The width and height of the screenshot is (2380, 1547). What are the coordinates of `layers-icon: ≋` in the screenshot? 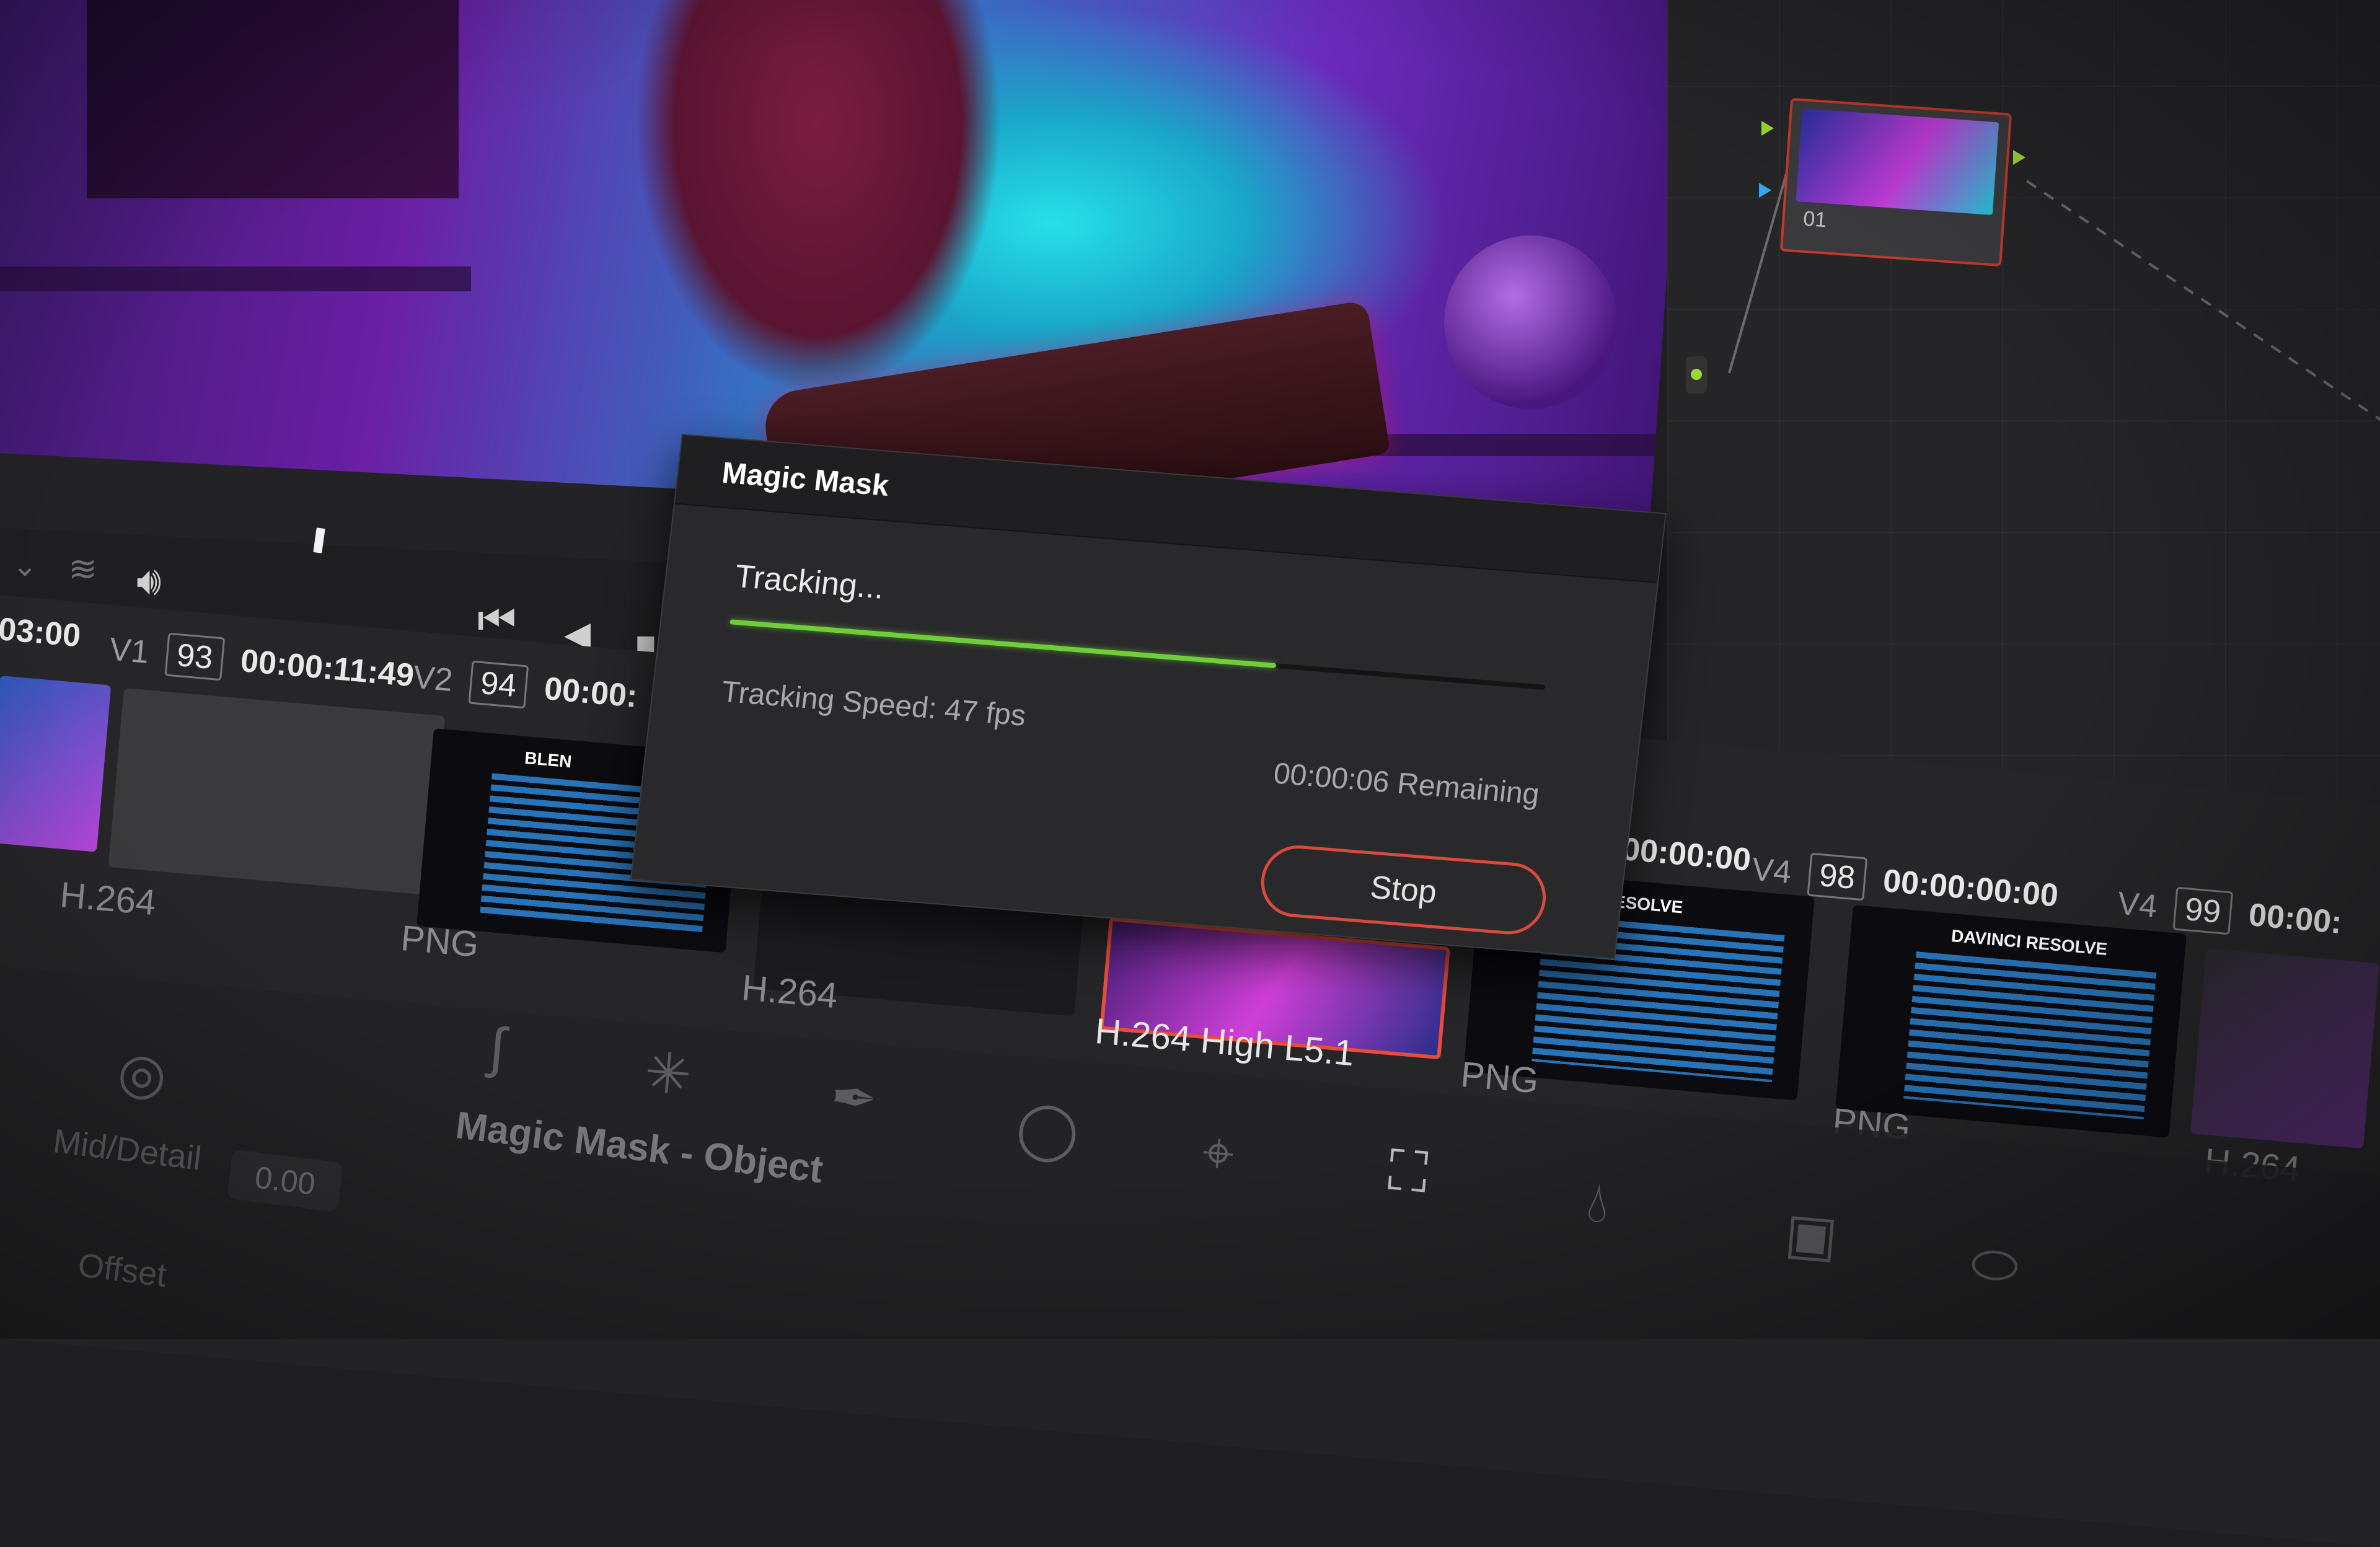 It's located at (82, 569).